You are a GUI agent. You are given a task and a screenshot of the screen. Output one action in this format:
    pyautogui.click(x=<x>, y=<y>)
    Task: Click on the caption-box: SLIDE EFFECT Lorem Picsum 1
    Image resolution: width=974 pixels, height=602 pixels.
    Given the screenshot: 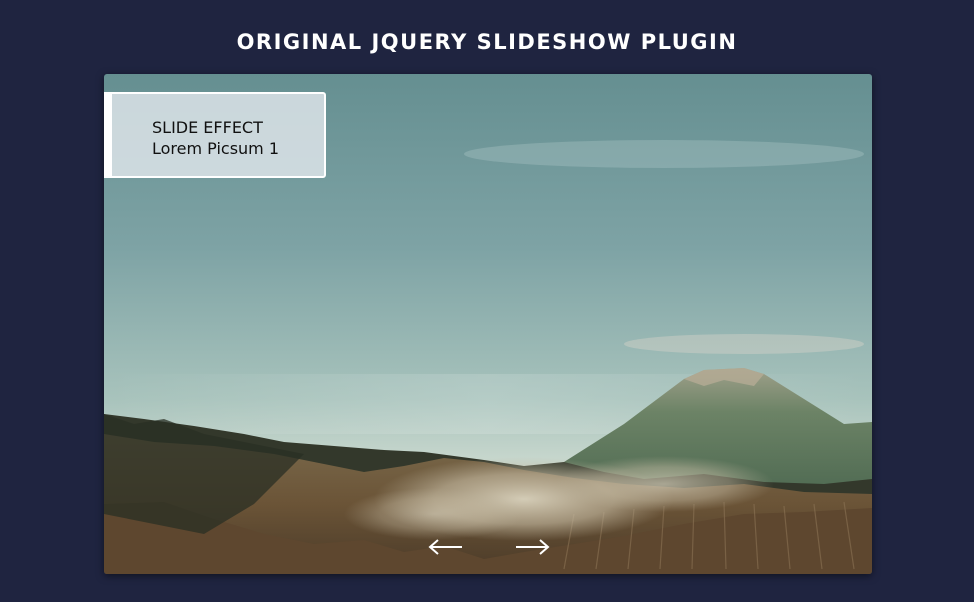 What is the action you would take?
    pyautogui.click(x=215, y=135)
    